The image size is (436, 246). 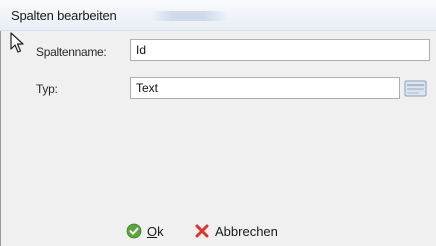 I want to click on mouse-pointer-icon, so click(x=17, y=42).